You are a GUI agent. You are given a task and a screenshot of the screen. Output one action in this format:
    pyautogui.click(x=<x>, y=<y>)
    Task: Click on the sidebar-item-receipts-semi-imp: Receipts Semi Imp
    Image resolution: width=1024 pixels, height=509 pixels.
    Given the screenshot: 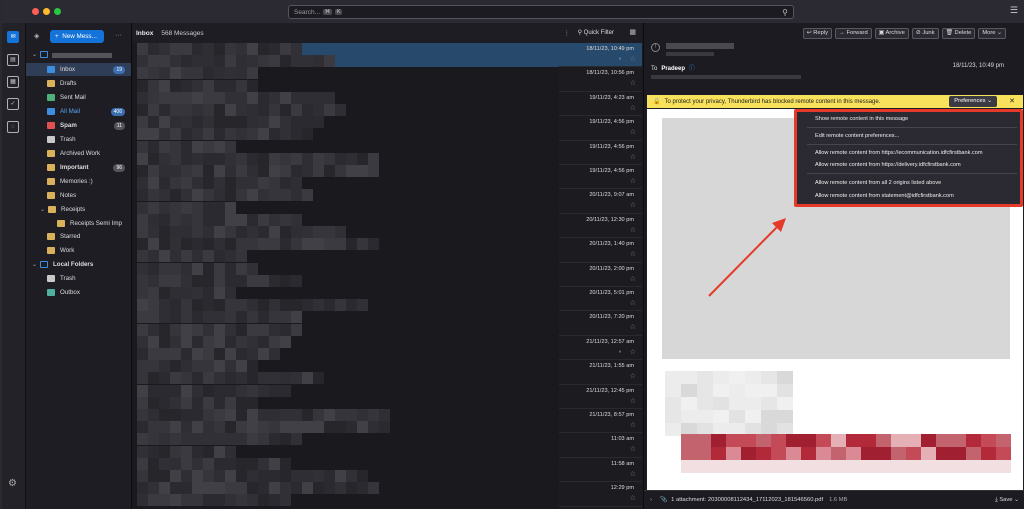 What is the action you would take?
    pyautogui.click(x=78, y=223)
    